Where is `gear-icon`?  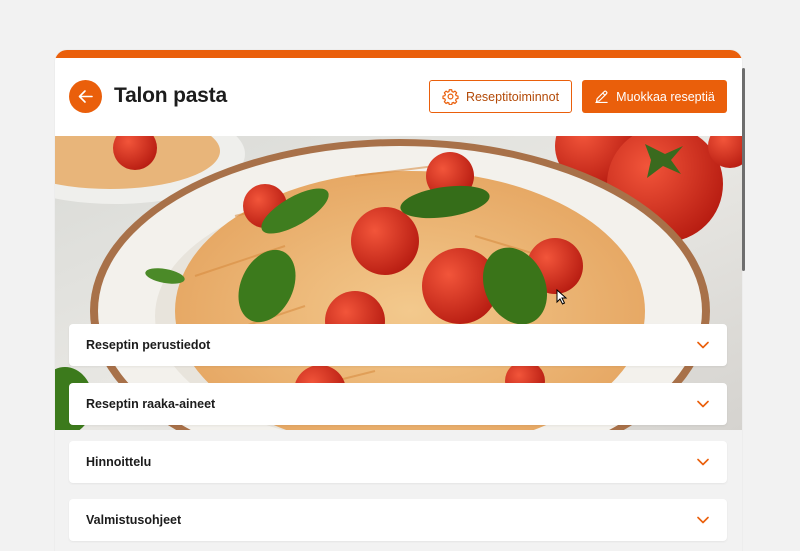 gear-icon is located at coordinates (450, 96).